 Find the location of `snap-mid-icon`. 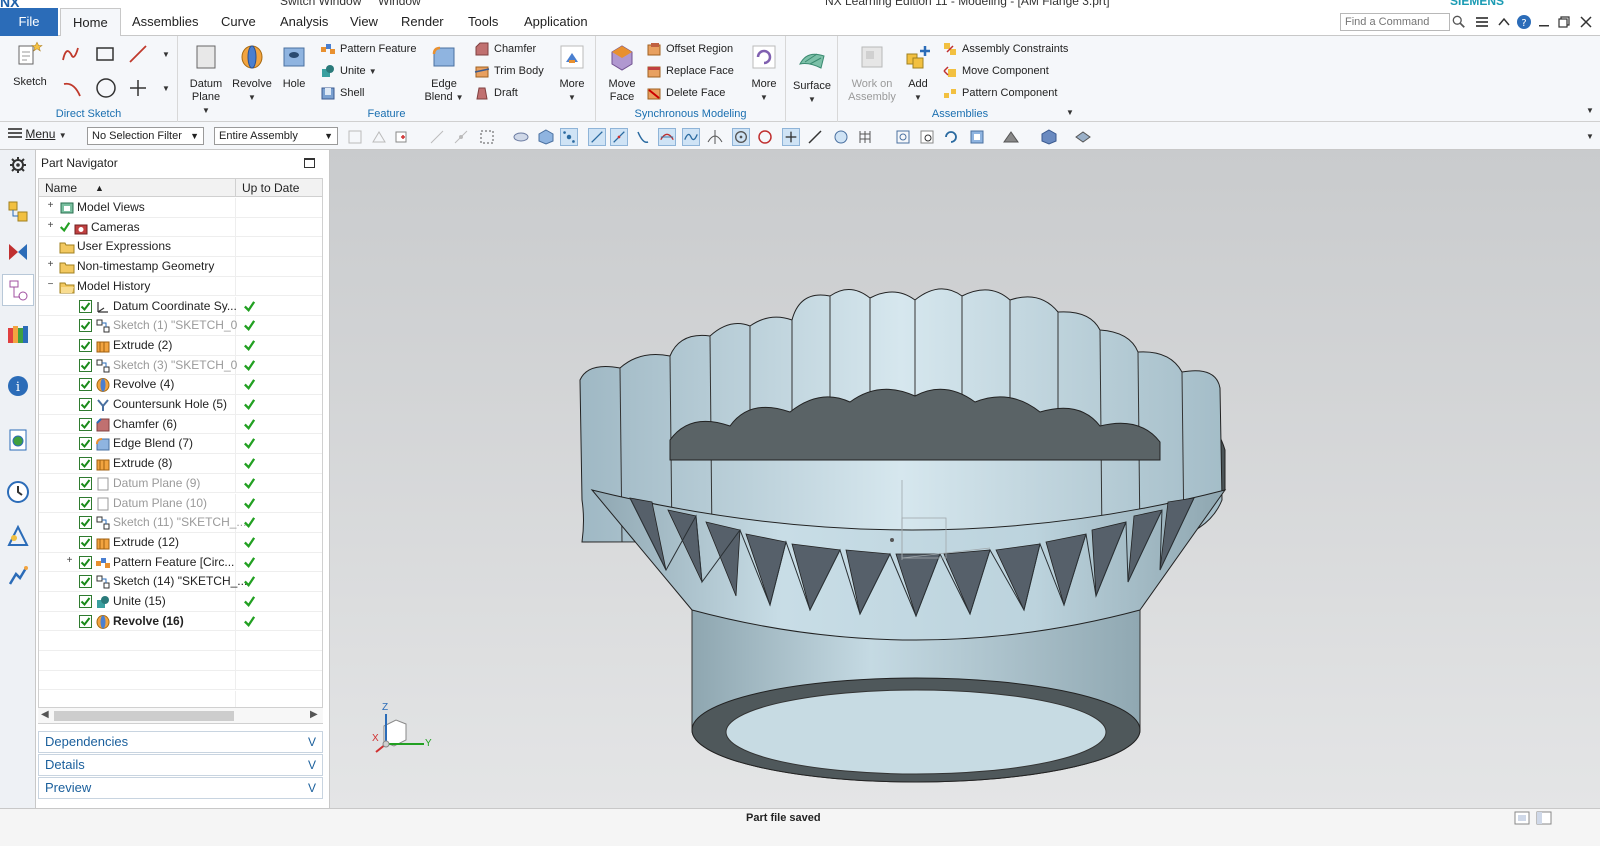

snap-mid-icon is located at coordinates (461, 137).